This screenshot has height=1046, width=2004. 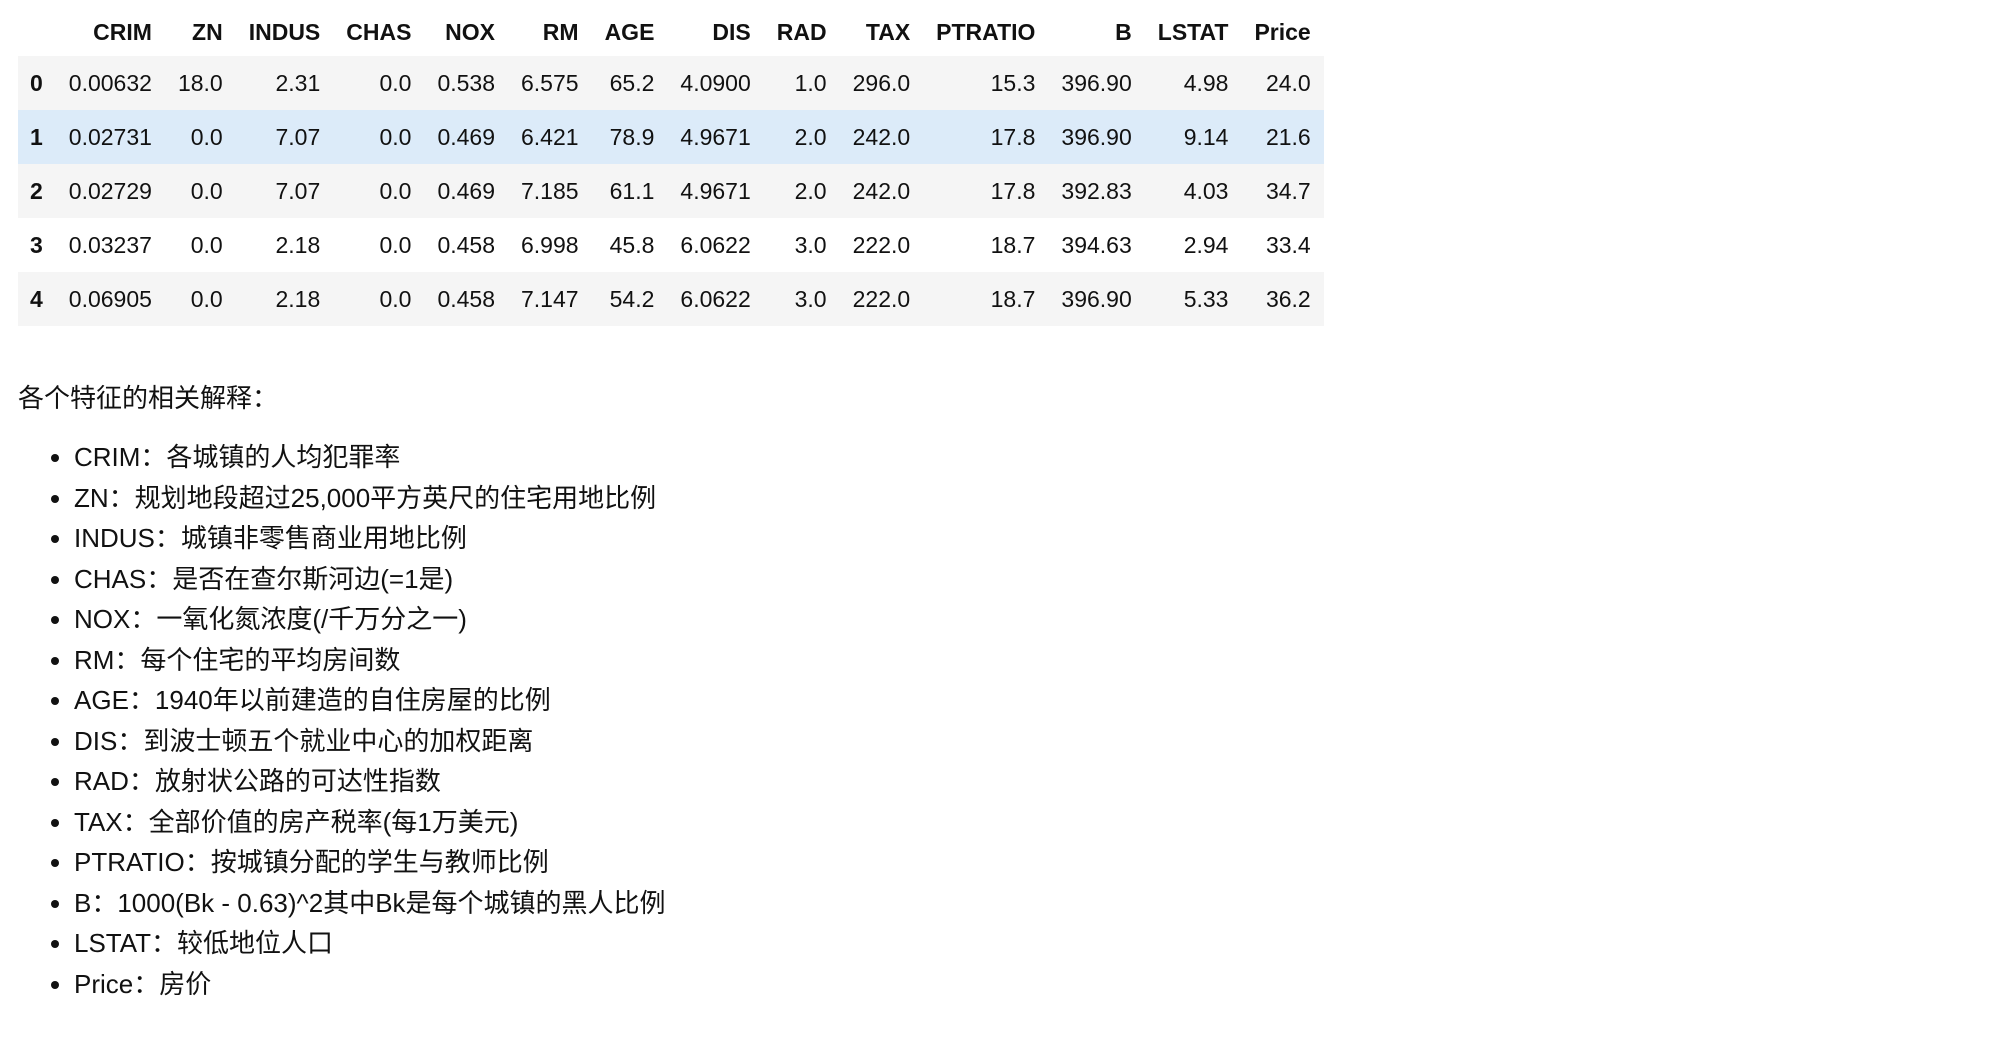 What do you see at coordinates (1288, 190) in the screenshot?
I see `table-cell: 34.7` at bounding box center [1288, 190].